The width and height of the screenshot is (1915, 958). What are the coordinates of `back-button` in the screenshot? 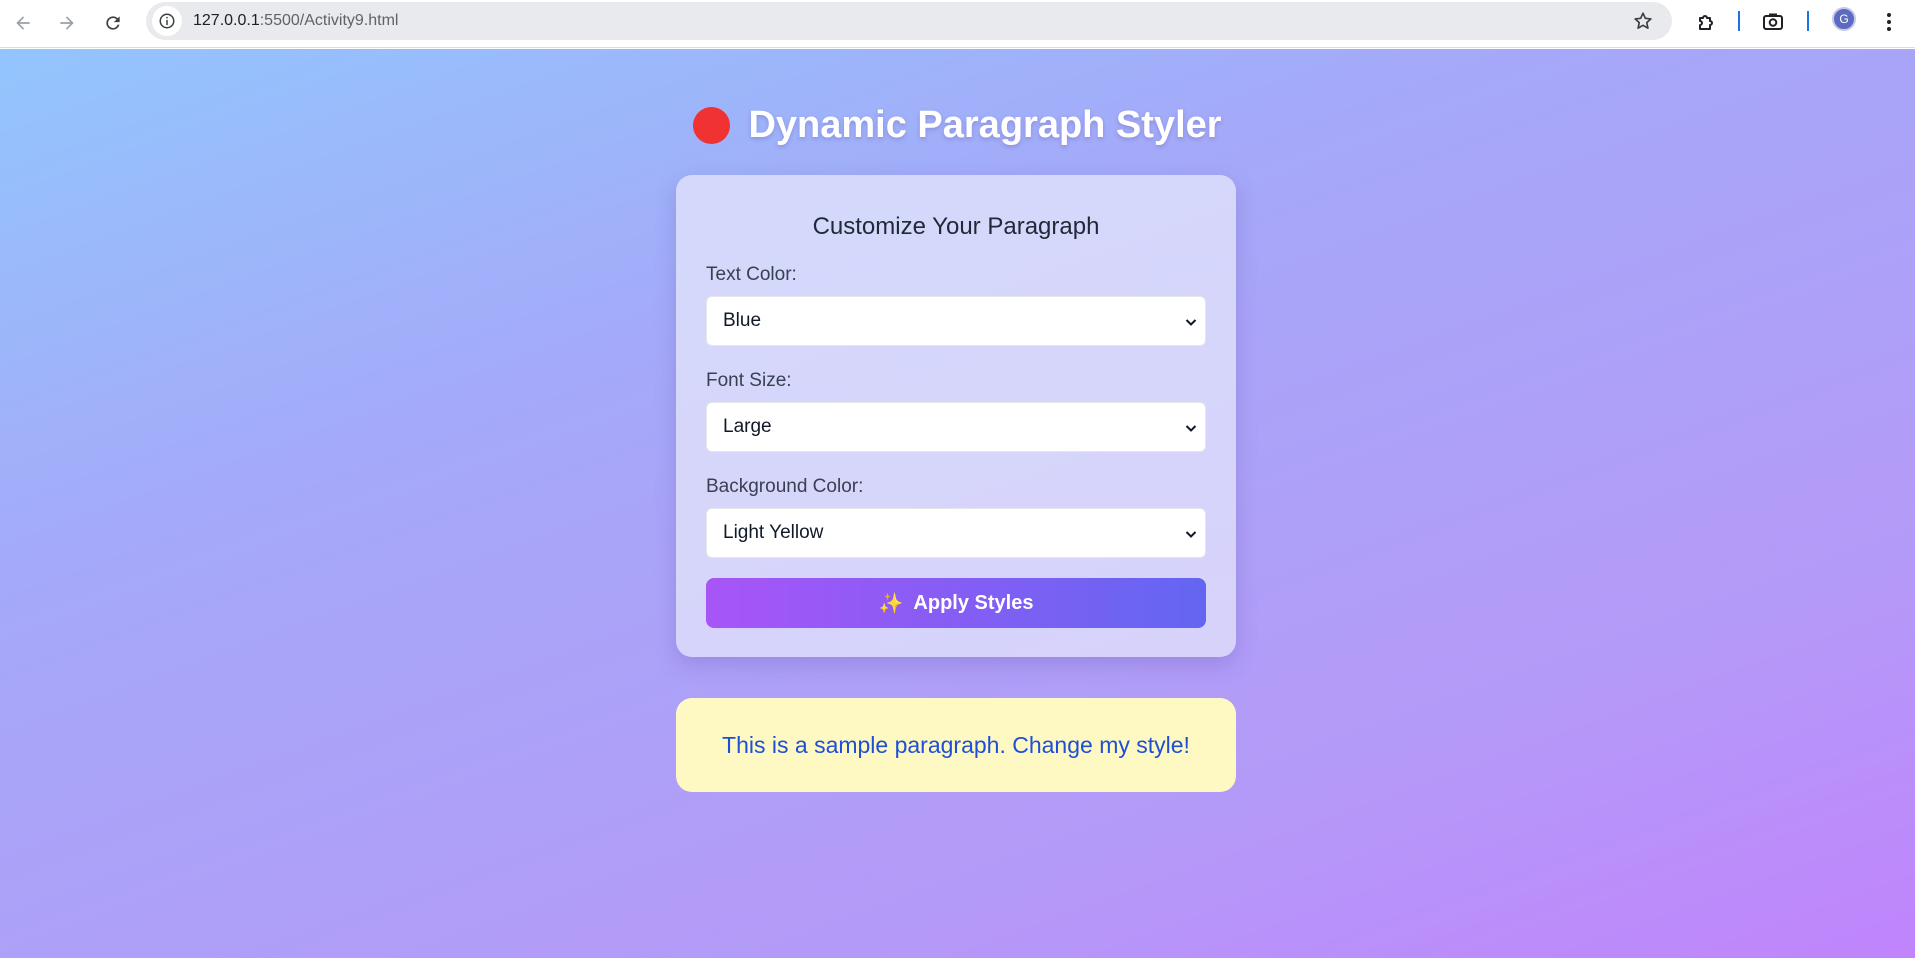 It's located at (23, 23).